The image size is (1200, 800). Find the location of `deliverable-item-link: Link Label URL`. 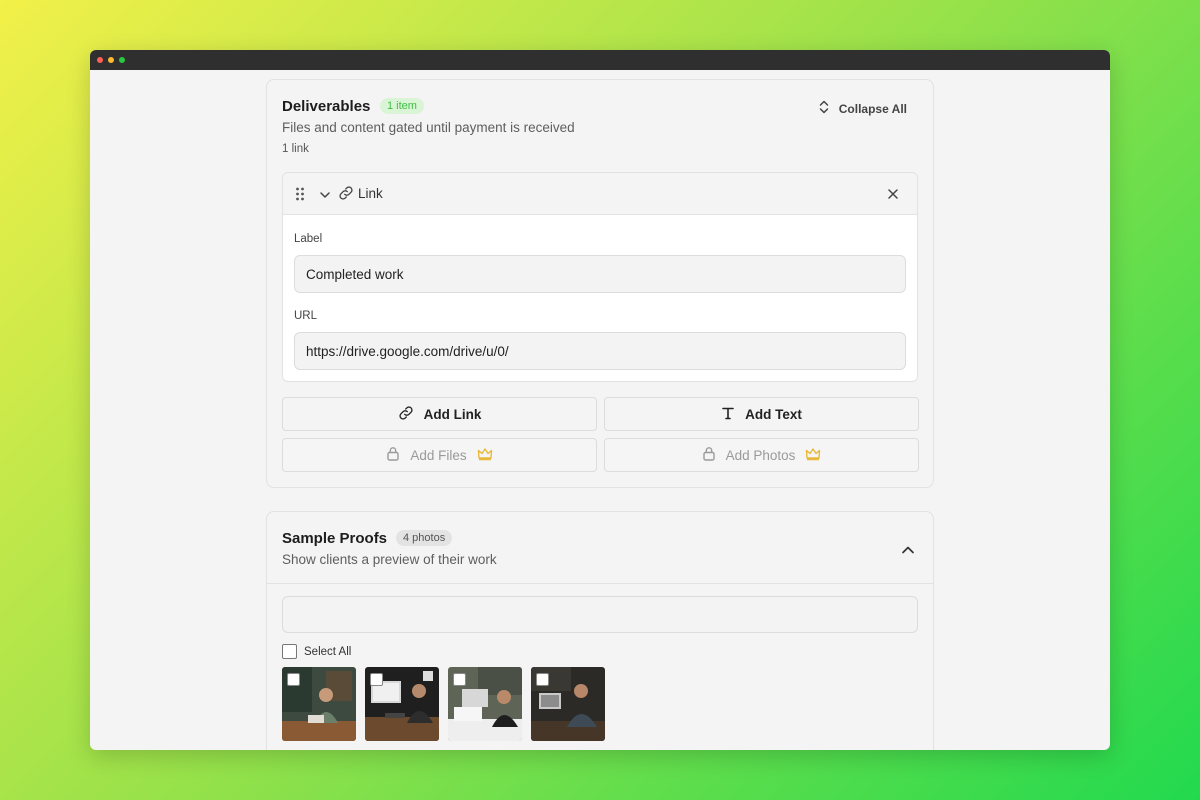

deliverable-item-link: Link Label URL is located at coordinates (600, 277).